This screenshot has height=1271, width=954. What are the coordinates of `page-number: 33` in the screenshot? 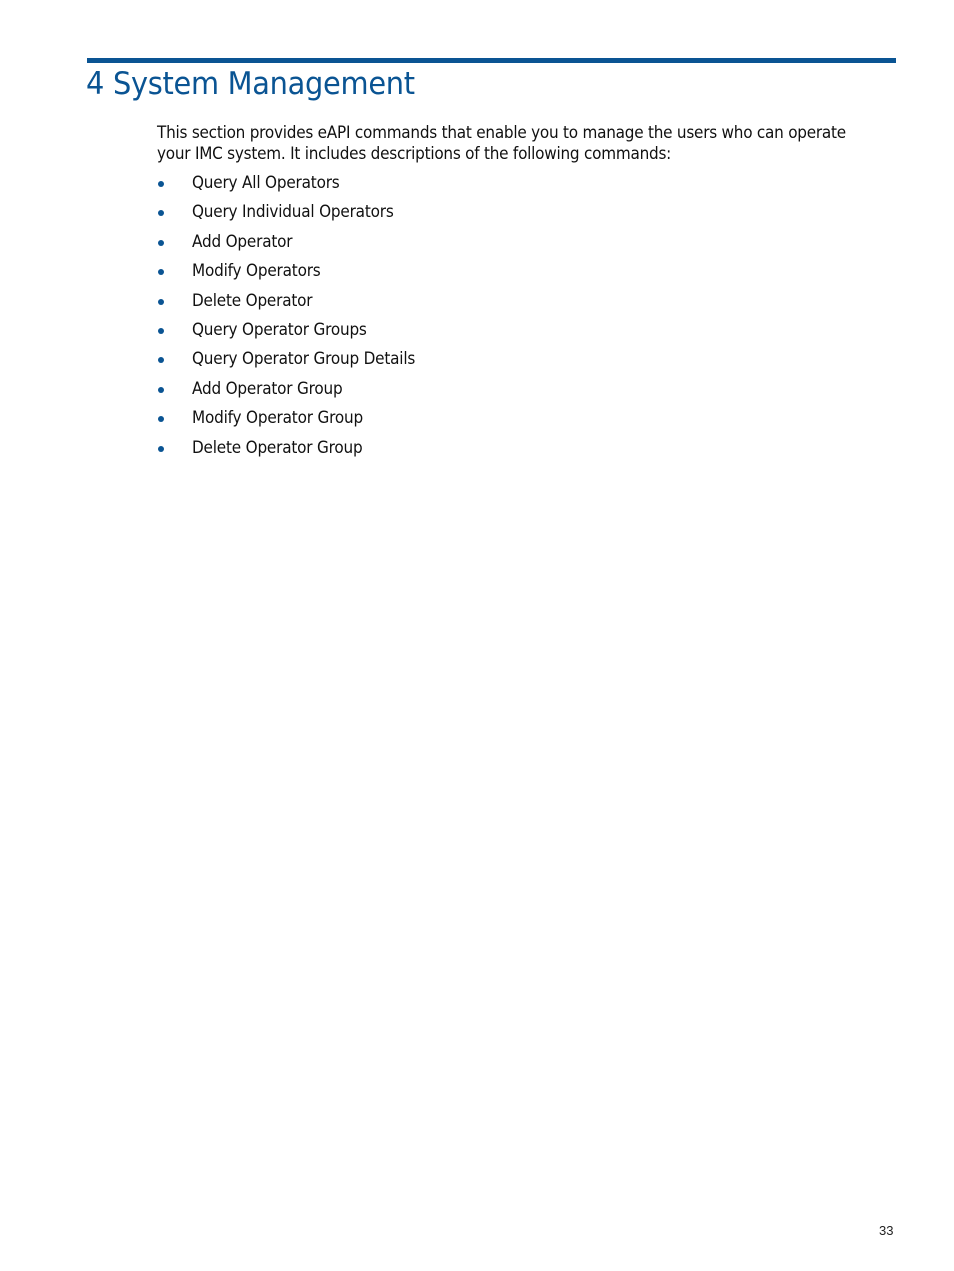 It's located at (886, 1230).